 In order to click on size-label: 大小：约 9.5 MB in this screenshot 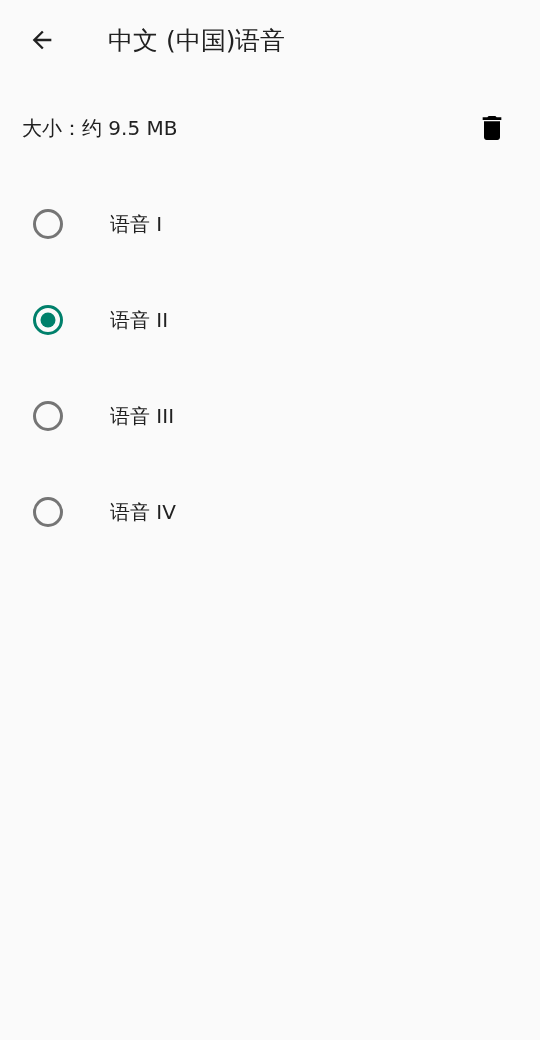, I will do `click(100, 128)`.